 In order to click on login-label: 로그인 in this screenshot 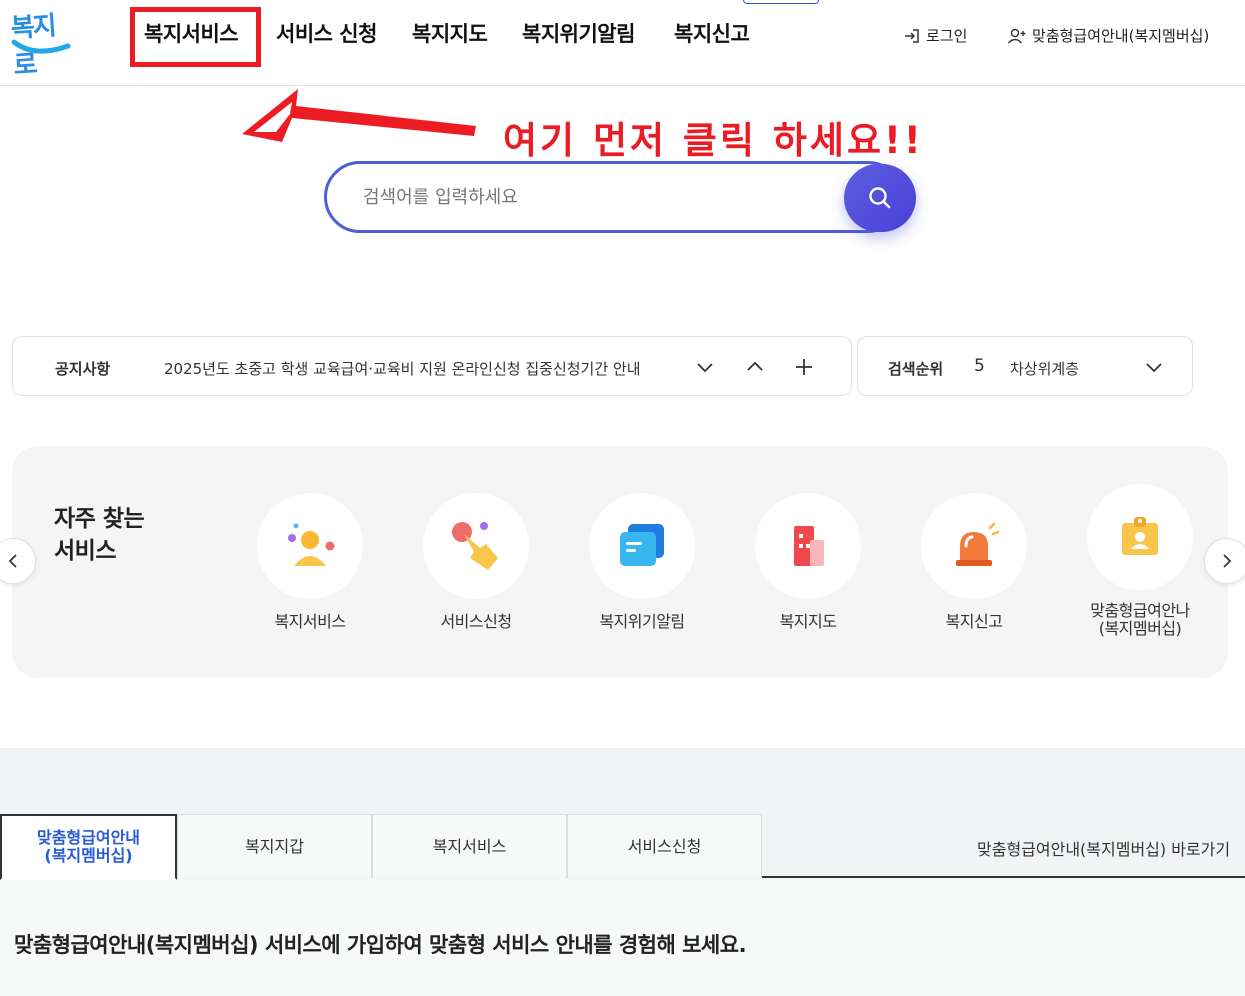, I will do `click(947, 36)`.